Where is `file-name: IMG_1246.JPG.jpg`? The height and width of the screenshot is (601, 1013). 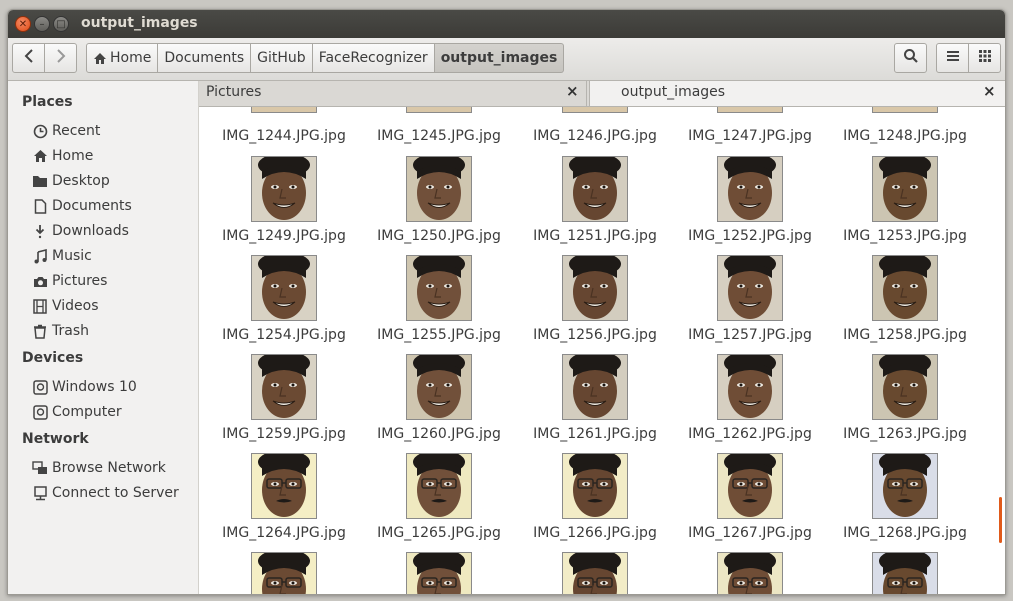 file-name: IMG_1246.JPG.jpg is located at coordinates (595, 136).